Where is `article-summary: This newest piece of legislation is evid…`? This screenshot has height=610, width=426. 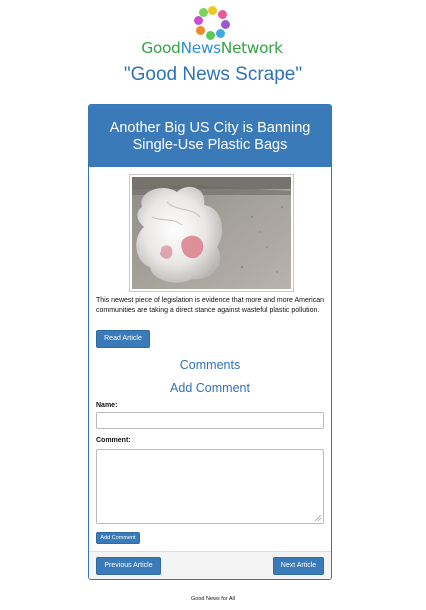 article-summary: This newest piece of legislation is evid… is located at coordinates (210, 305).